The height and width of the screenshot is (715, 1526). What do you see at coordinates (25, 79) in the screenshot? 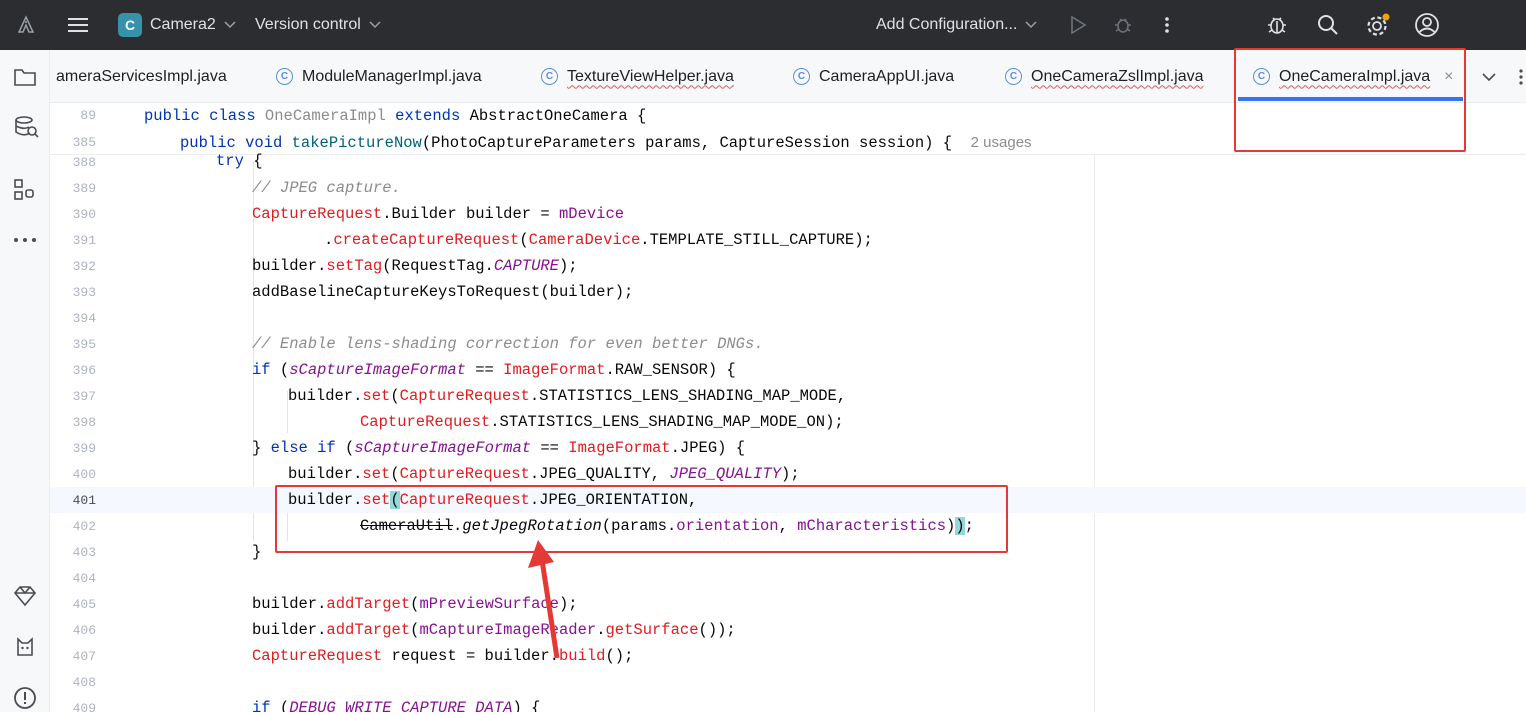
I see `project-folder-icon` at bounding box center [25, 79].